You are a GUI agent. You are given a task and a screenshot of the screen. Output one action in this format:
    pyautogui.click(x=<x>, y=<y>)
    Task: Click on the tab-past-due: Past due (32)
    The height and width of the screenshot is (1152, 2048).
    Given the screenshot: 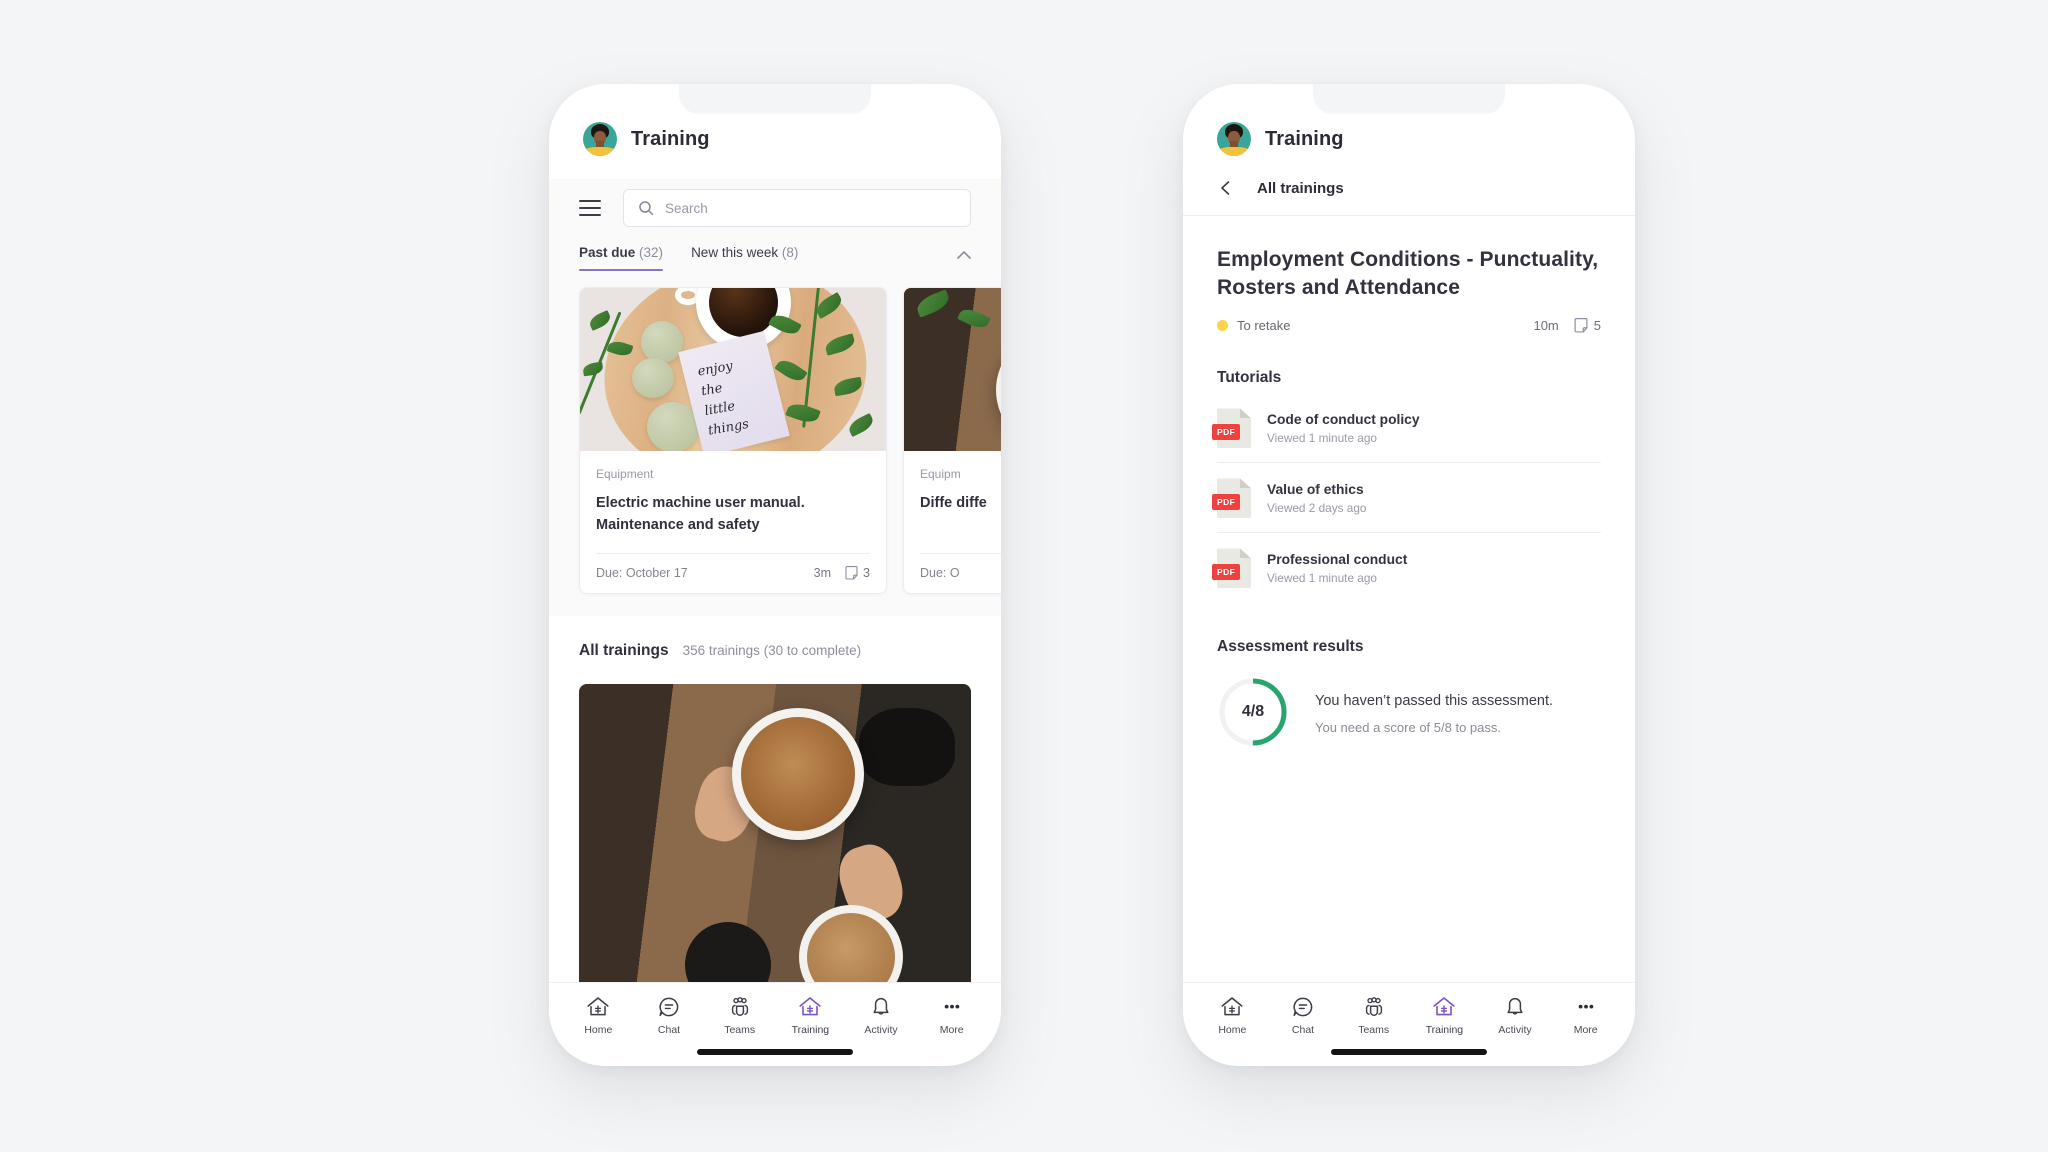 What is the action you would take?
    pyautogui.click(x=621, y=258)
    